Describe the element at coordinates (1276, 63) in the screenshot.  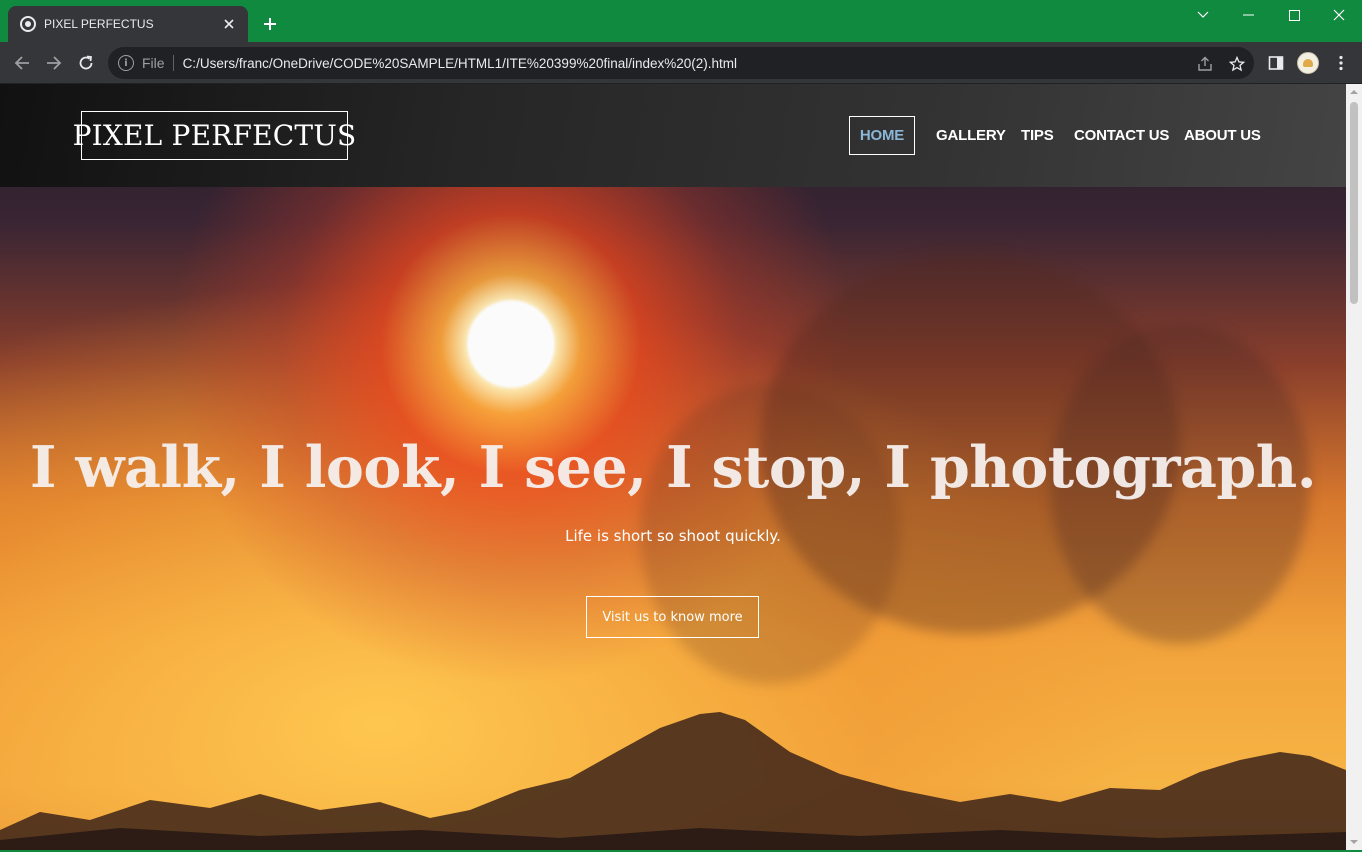
I see `side-panel-icon` at that location.